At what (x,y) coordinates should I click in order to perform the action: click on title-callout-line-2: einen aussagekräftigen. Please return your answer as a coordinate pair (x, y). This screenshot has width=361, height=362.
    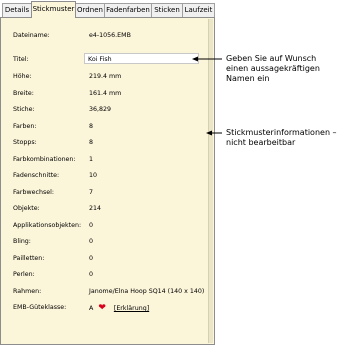
    Looking at the image, I should click on (273, 68).